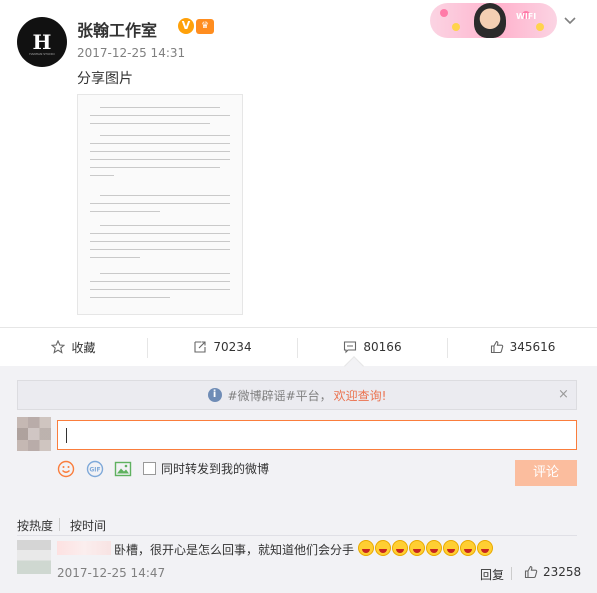  Describe the element at coordinates (66, 469) in the screenshot. I see `emoji-icon` at that location.